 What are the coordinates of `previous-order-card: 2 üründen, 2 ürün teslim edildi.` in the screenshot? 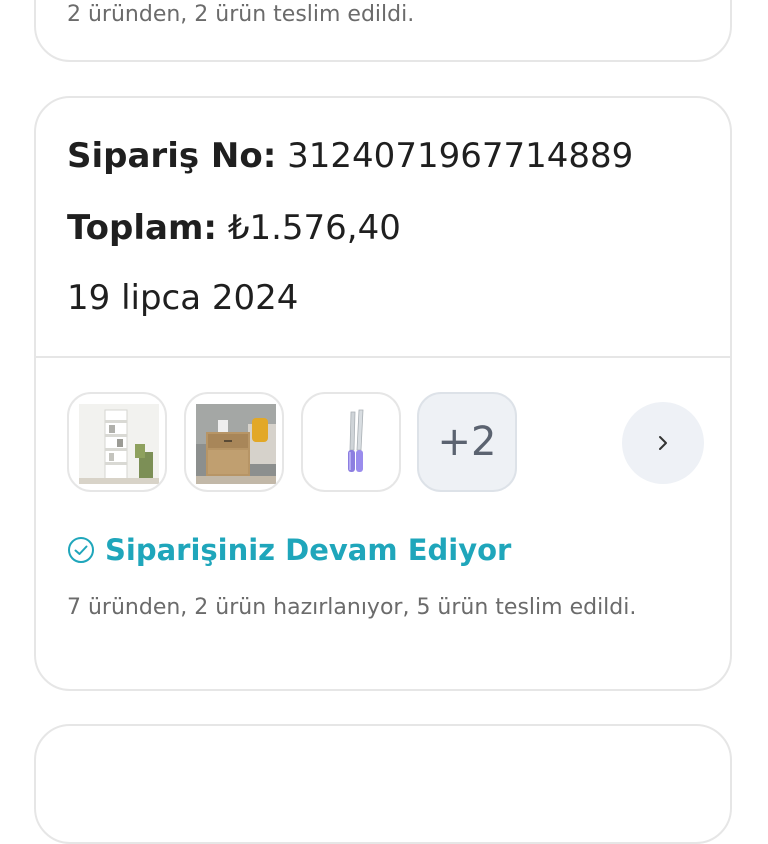 It's located at (383, 31).